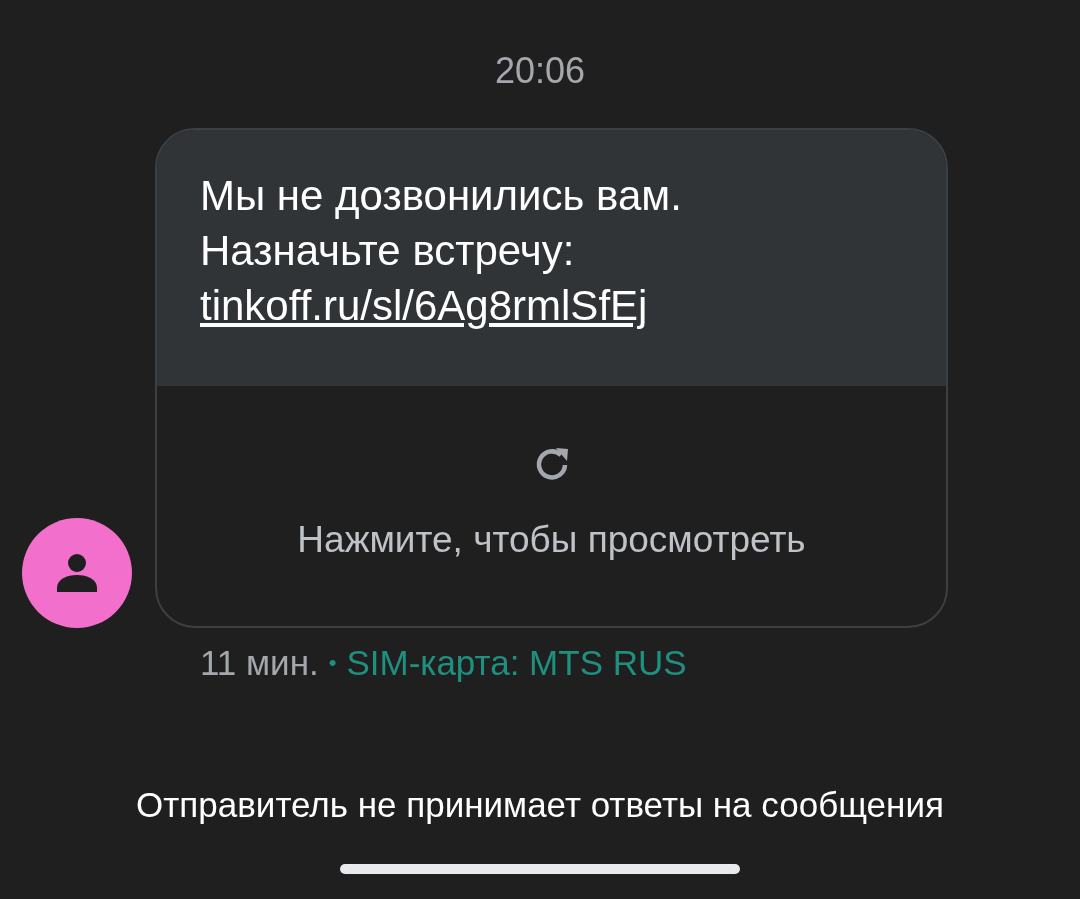  I want to click on message-link: tinkoff.ru/sl/6Ag8rmlSfEj, so click(424, 305).